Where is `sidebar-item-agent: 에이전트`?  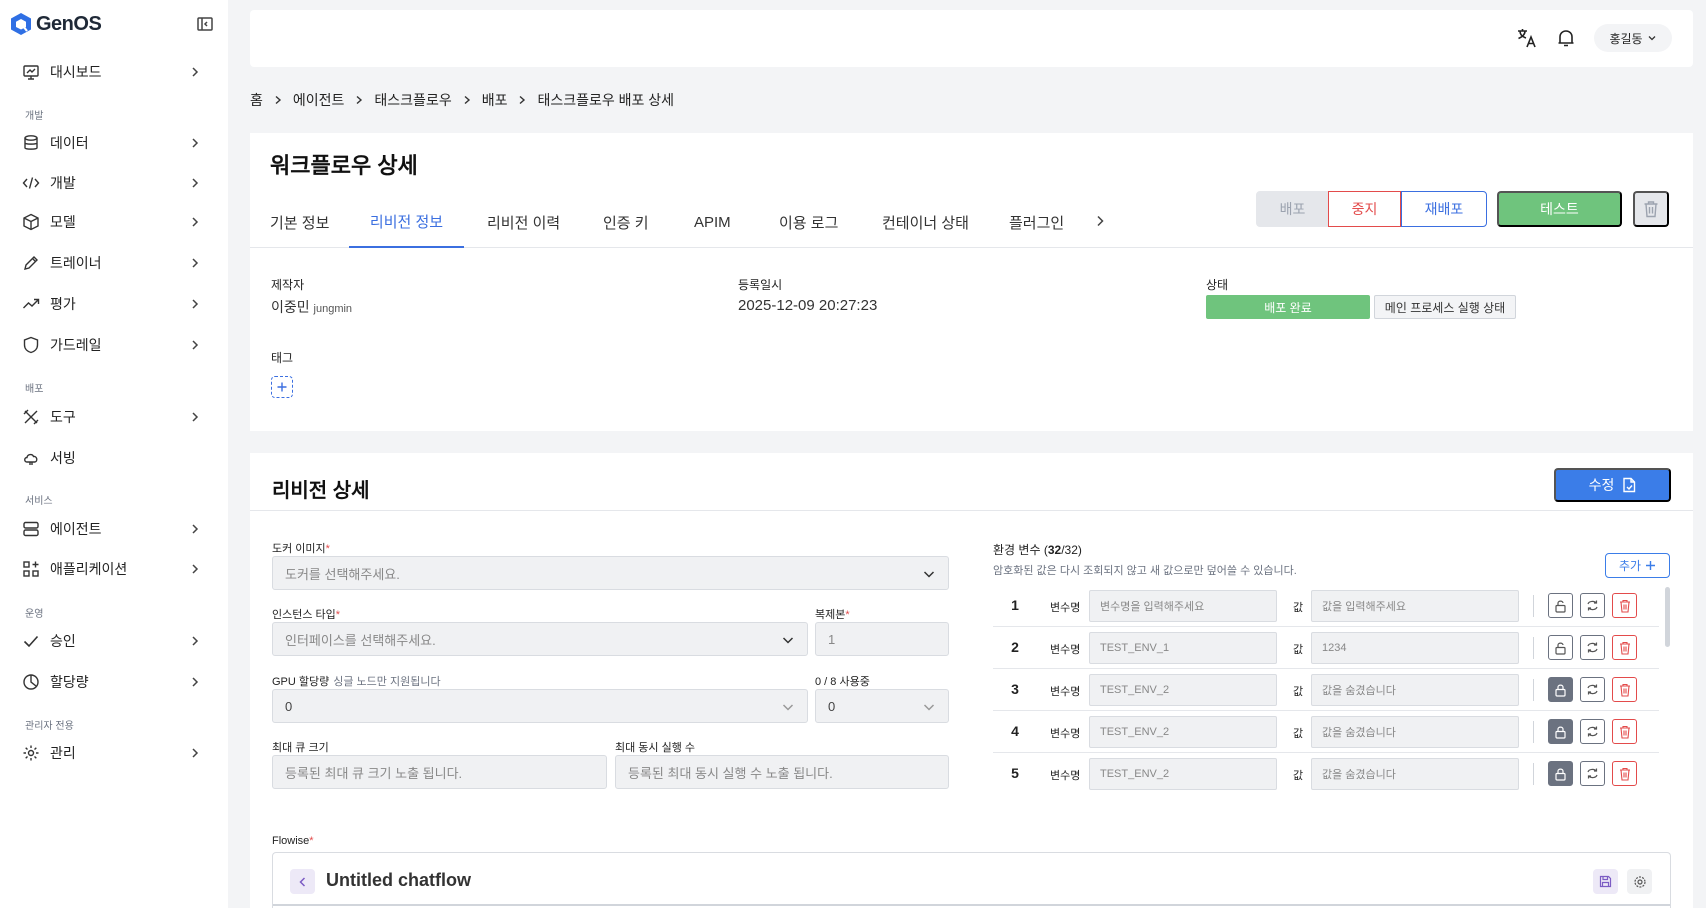
sidebar-item-agent: 에이전트 is located at coordinates (112, 529).